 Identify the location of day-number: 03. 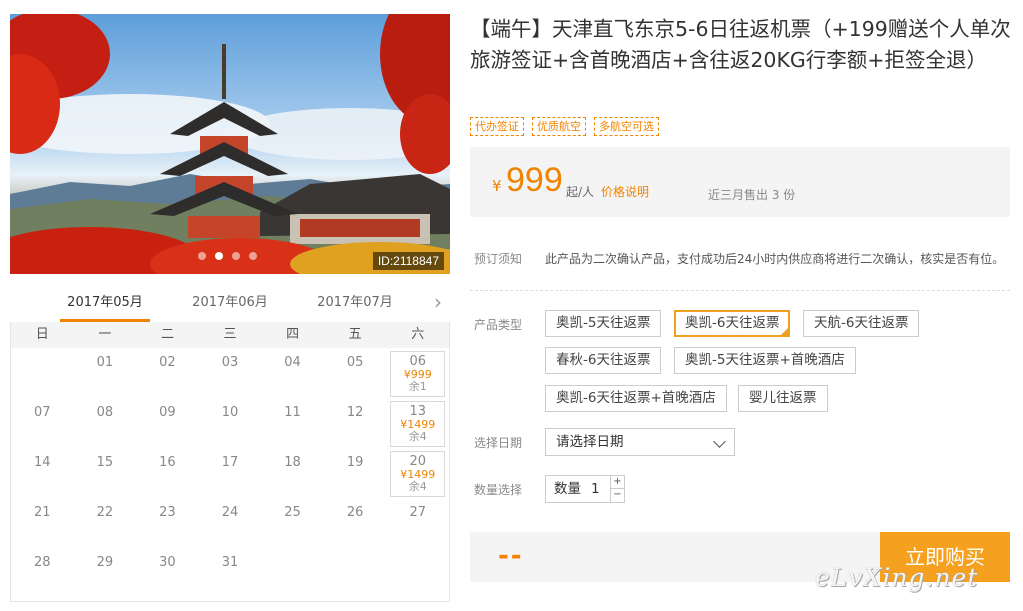
(230, 362).